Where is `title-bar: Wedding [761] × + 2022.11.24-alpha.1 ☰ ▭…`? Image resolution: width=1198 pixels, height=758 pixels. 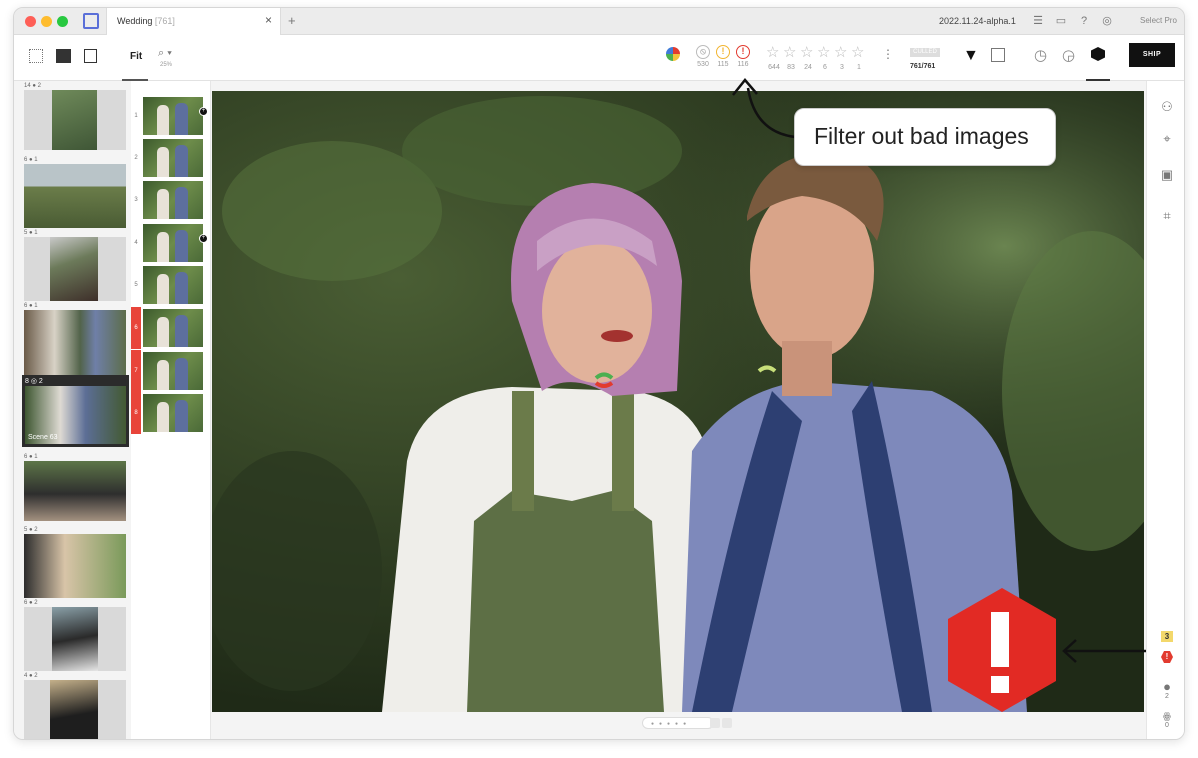
title-bar: Wedding [761] × + 2022.11.24-alpha.1 ☰ ▭… is located at coordinates (599, 21).